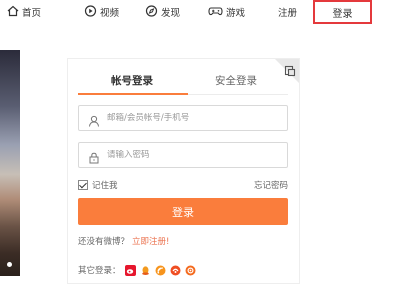 The height and width of the screenshot is (292, 408). I want to click on nav-register-link: 注册, so click(287, 12).